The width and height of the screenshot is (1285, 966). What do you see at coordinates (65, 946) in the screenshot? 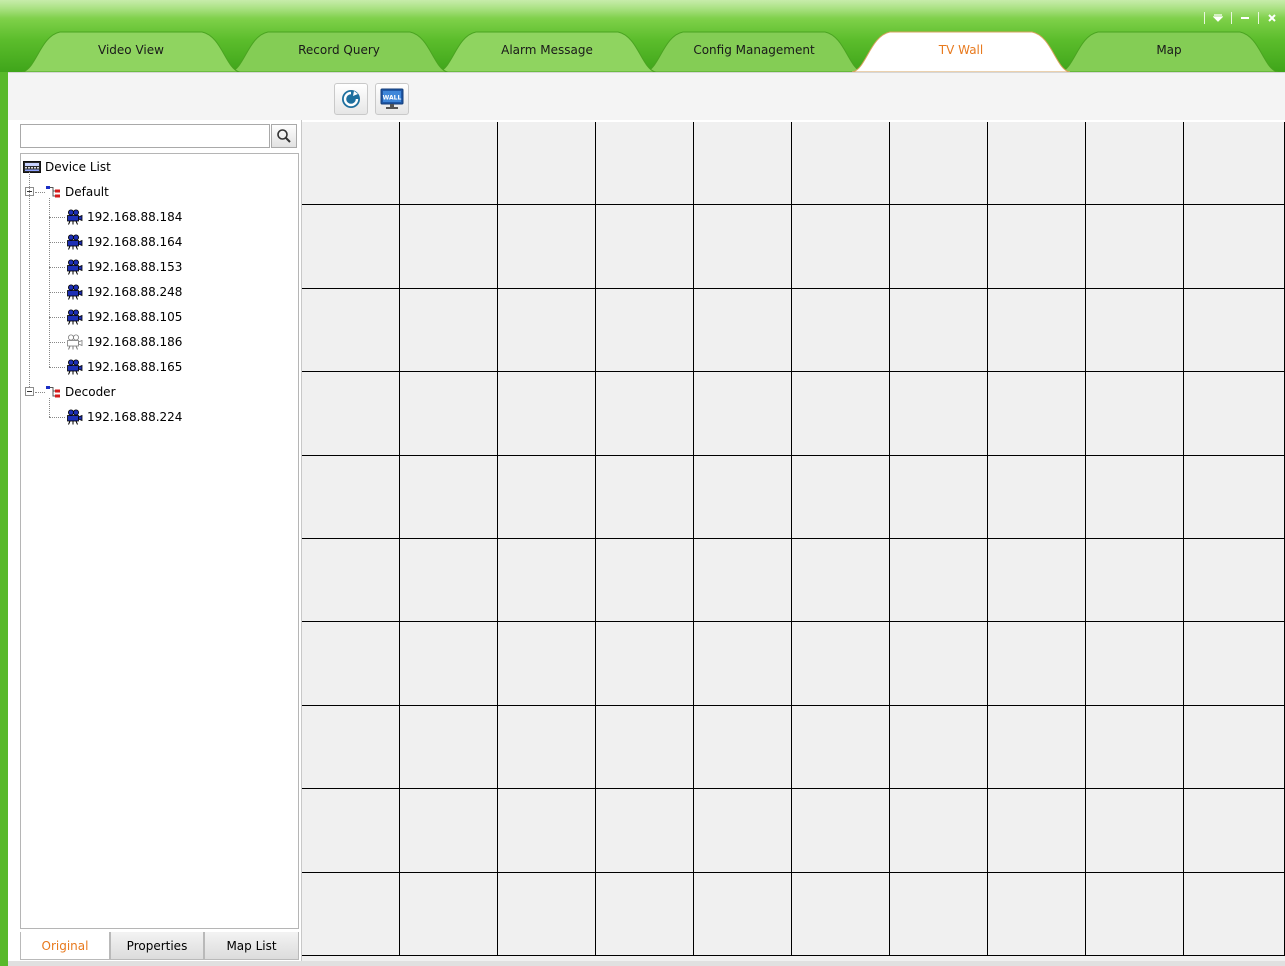
I see `panel-tab-original: Original` at bounding box center [65, 946].